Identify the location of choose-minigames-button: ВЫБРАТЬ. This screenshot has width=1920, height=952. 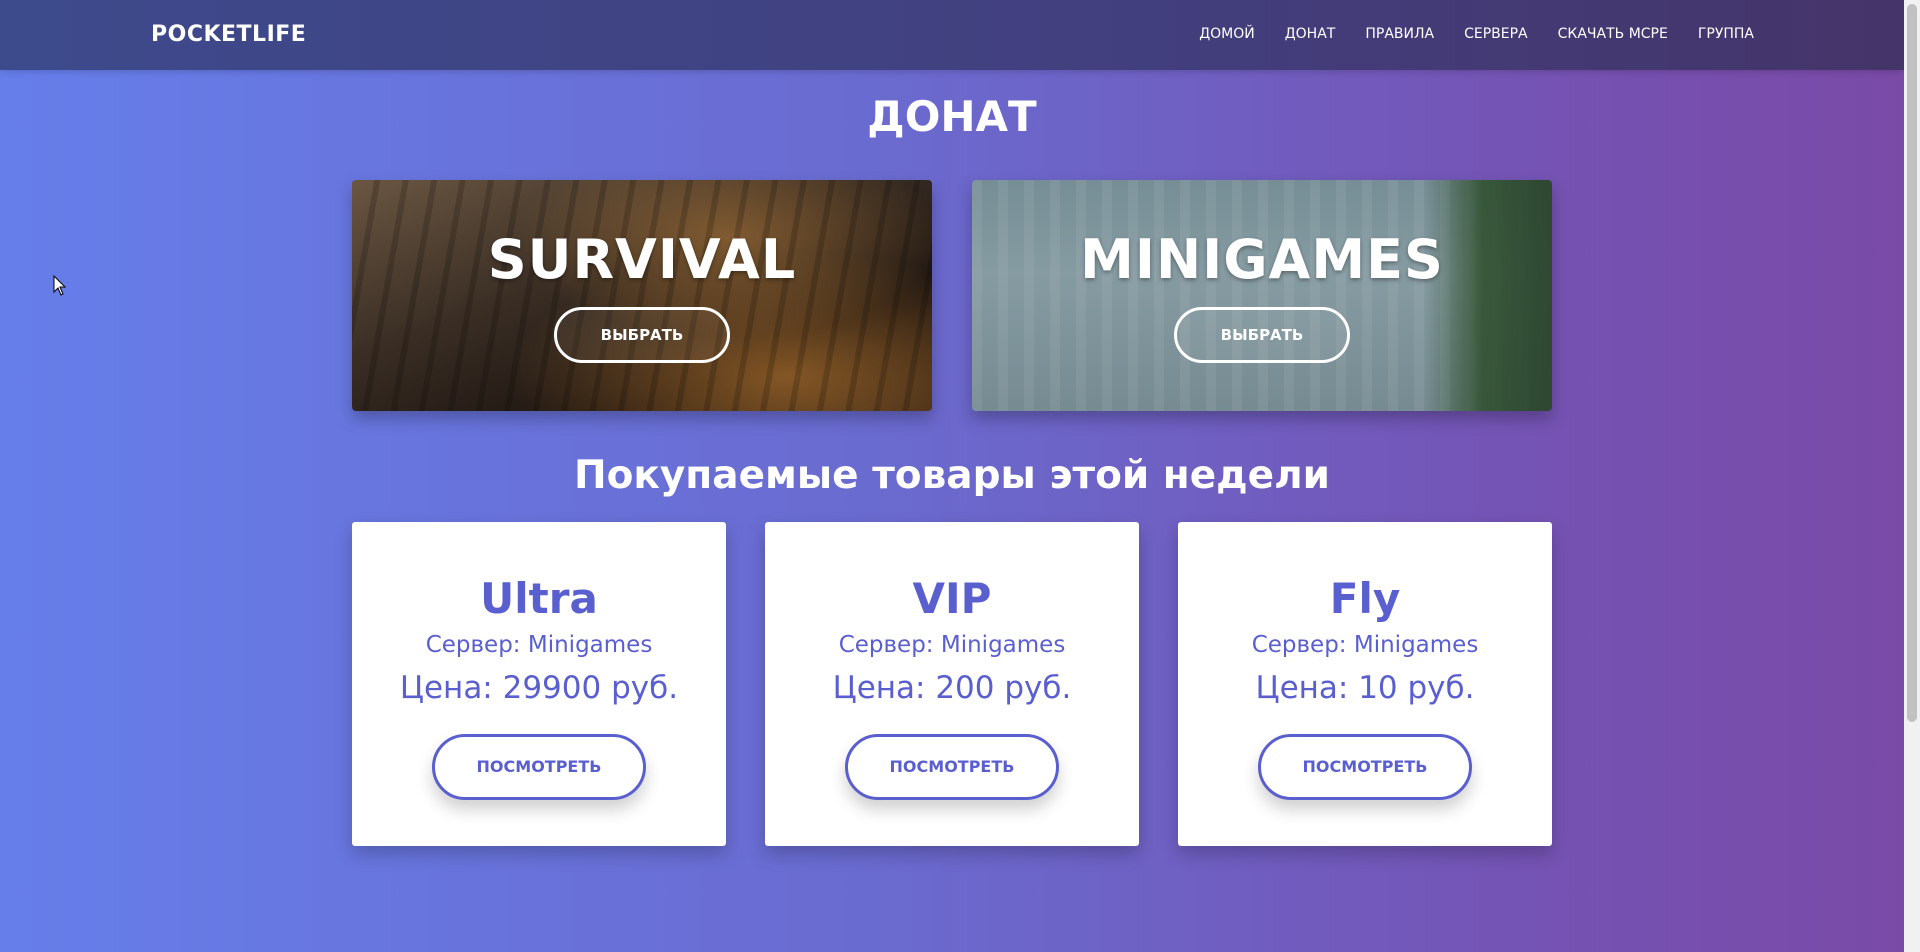
(1262, 335).